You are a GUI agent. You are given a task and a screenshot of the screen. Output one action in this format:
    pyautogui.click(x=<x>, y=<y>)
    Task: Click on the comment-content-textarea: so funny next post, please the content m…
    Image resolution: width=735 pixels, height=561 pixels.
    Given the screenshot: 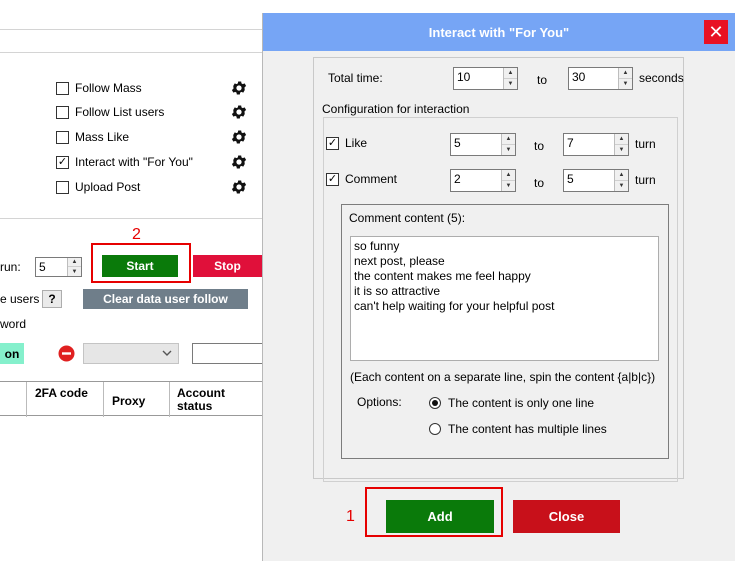 What is the action you would take?
    pyautogui.click(x=504, y=298)
    